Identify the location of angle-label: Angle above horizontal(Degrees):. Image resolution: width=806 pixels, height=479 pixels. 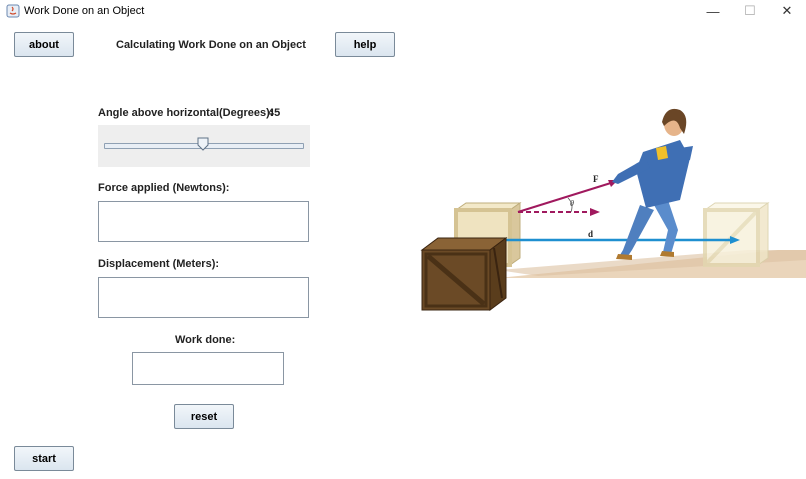
(186, 113).